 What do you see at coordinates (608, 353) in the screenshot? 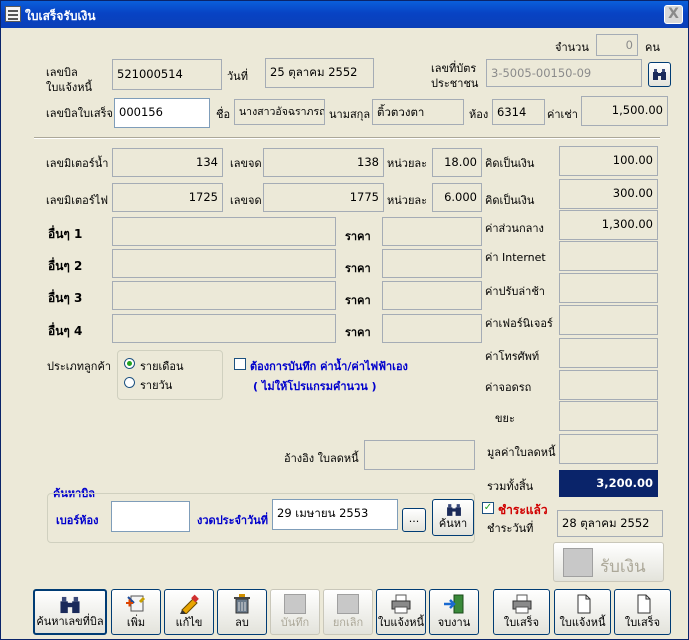
I see `phone-fee-field` at bounding box center [608, 353].